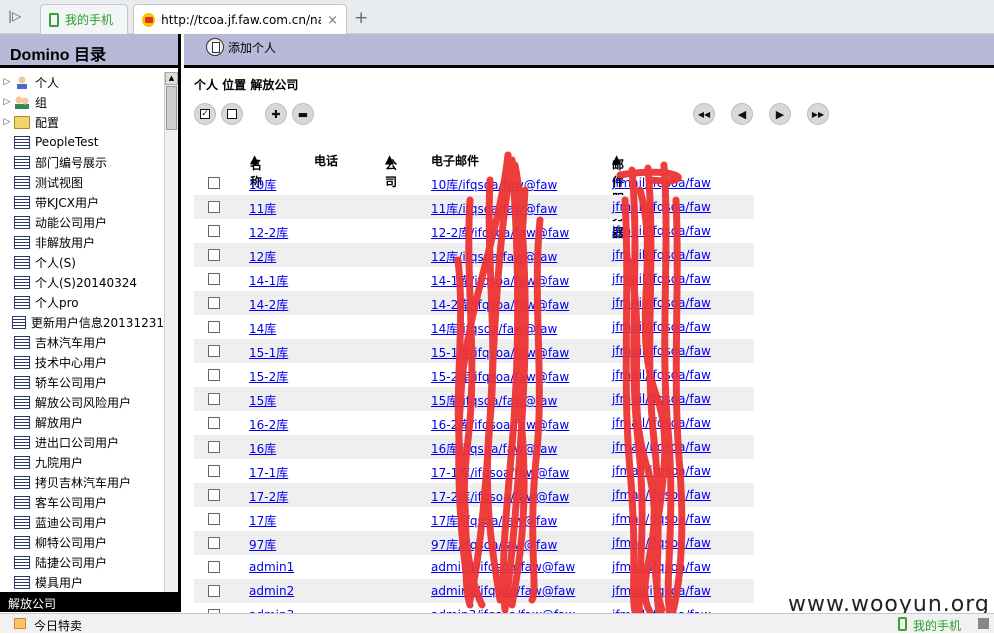  Describe the element at coordinates (262, 448) in the screenshot. I see `person-name-link: 16库` at that location.